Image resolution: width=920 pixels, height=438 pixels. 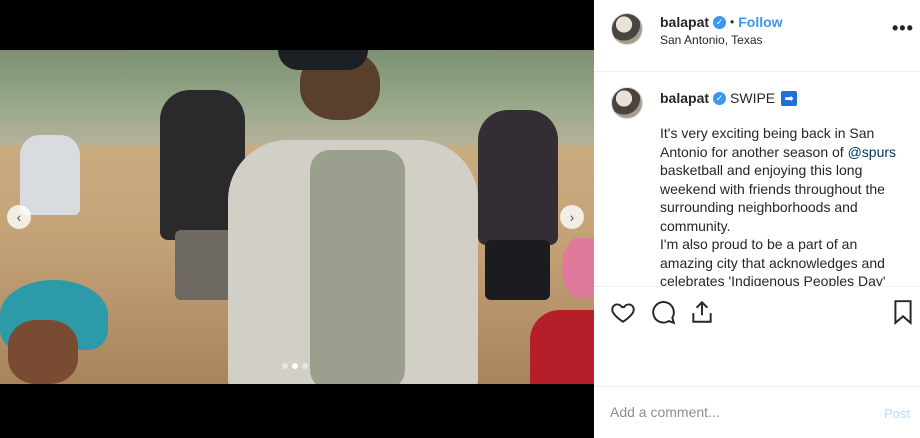 What do you see at coordinates (872, 152) in the screenshot?
I see `mention-link: @spurs` at bounding box center [872, 152].